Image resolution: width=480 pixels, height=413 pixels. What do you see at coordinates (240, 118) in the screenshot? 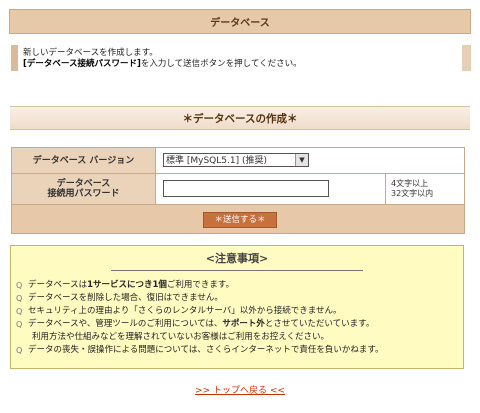
I see `section-title: ＊データベースの作成＊` at bounding box center [240, 118].